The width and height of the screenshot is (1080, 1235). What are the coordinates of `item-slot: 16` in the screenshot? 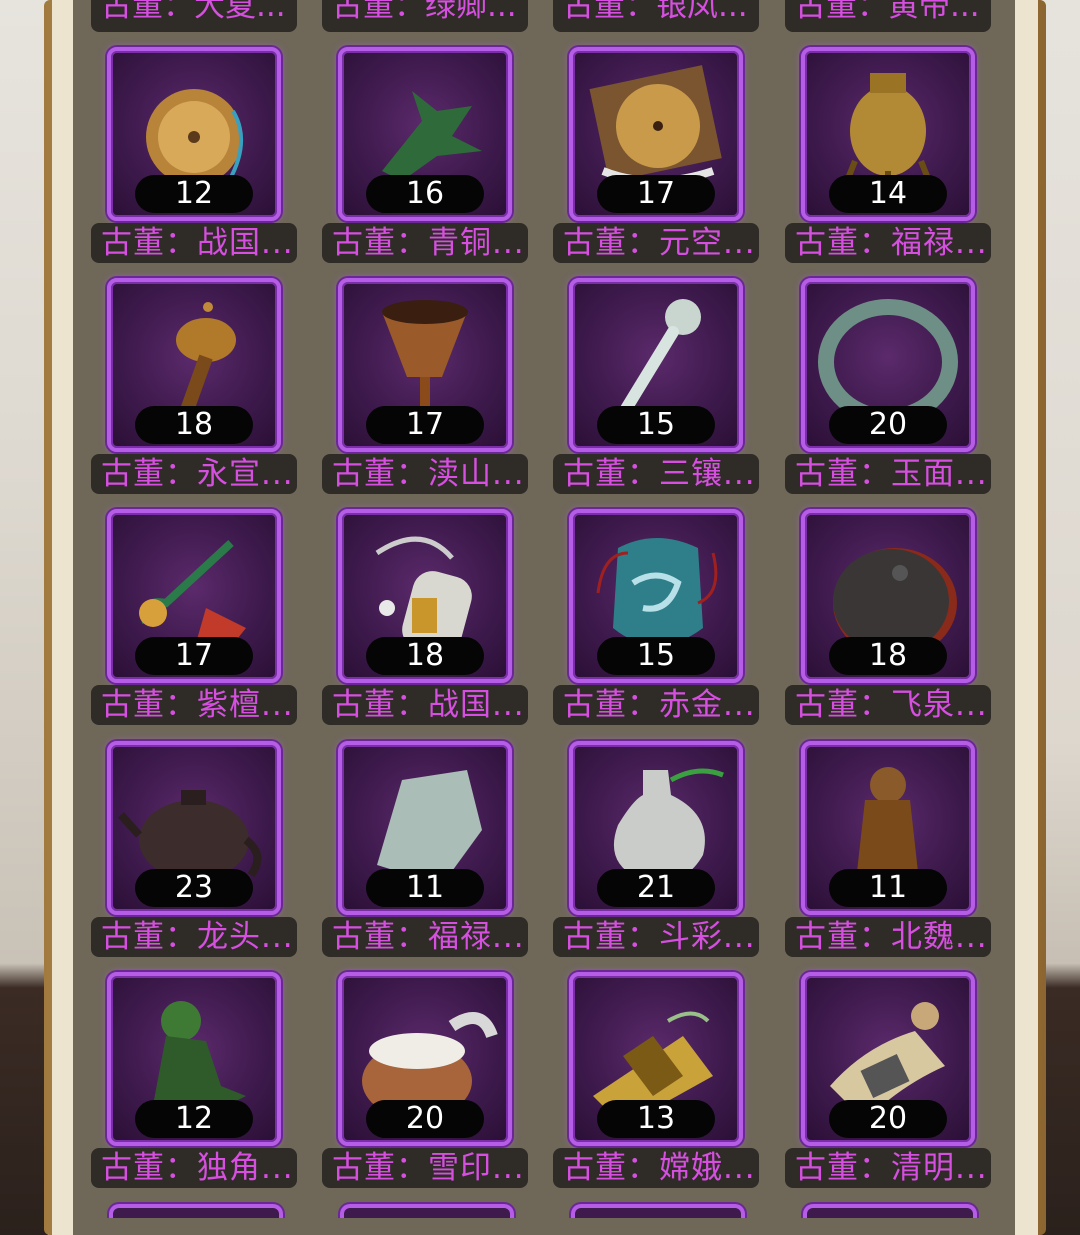 It's located at (425, 134).